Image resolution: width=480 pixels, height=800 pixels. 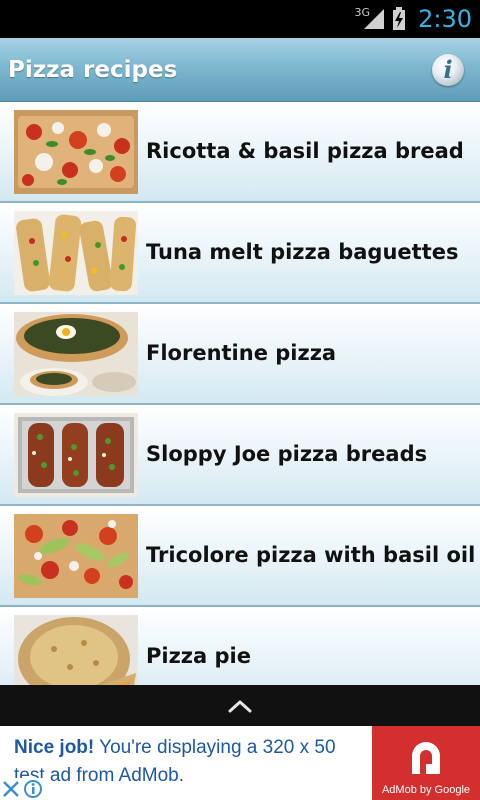 I want to click on ricotta-pizza-thumbnail, so click(x=76, y=152).